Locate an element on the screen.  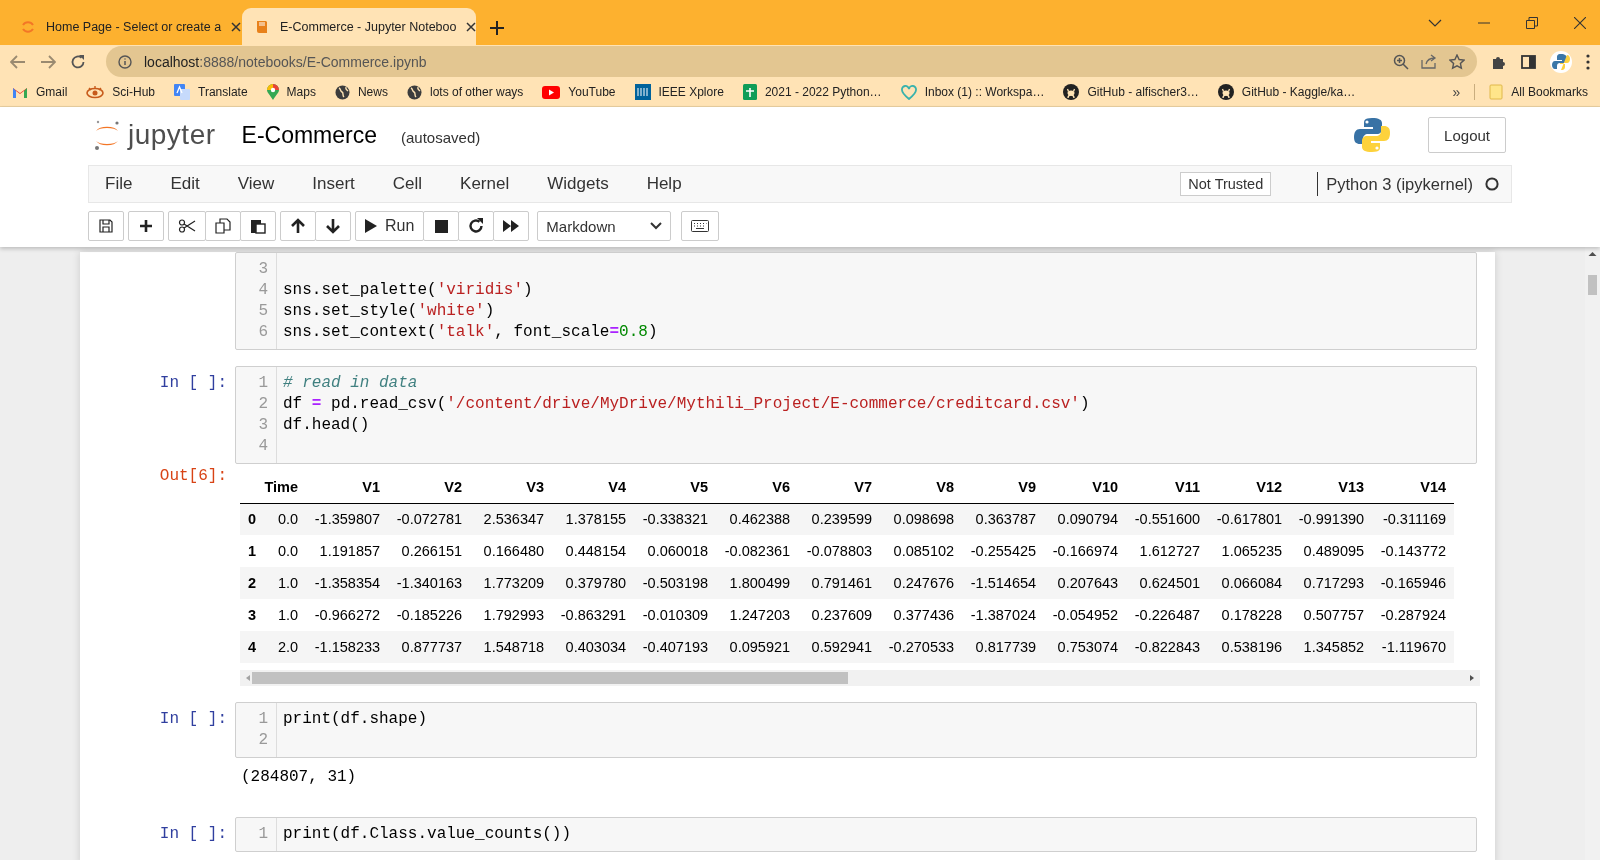
table-cell: -0.863291 is located at coordinates (593, 615).